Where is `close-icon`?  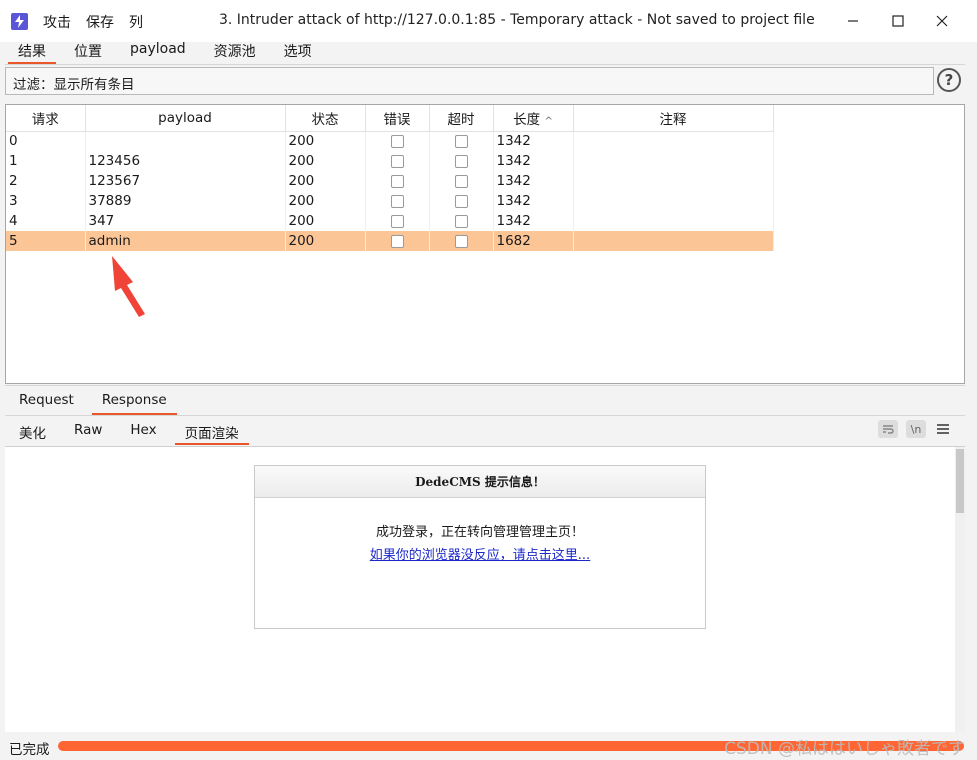 close-icon is located at coordinates (942, 21).